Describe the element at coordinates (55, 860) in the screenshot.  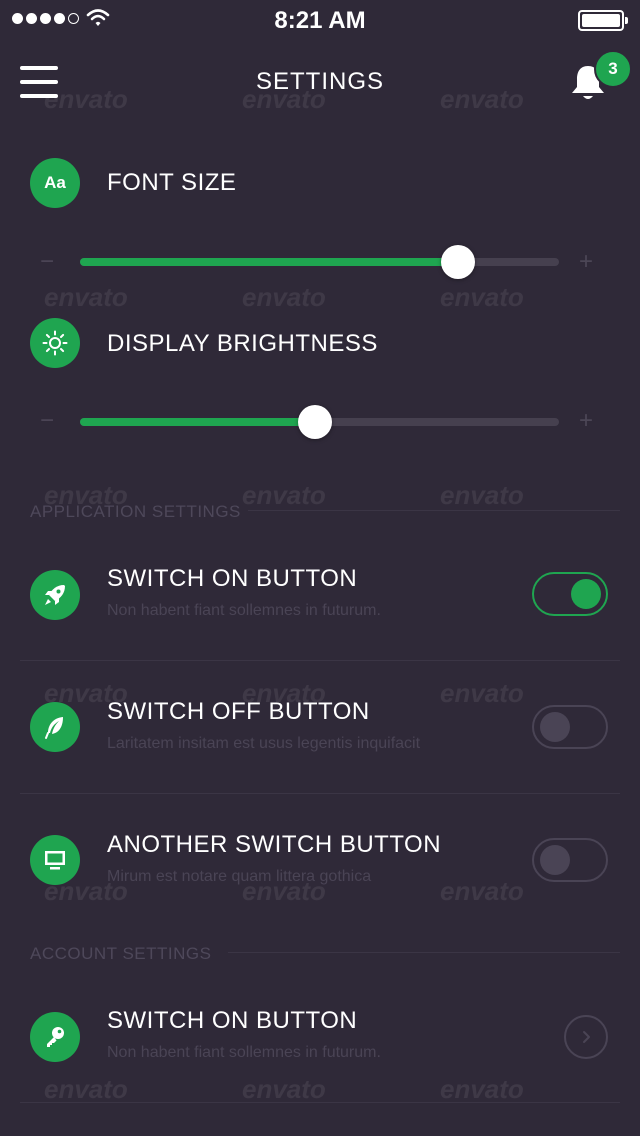
I see `monitor-icon` at that location.